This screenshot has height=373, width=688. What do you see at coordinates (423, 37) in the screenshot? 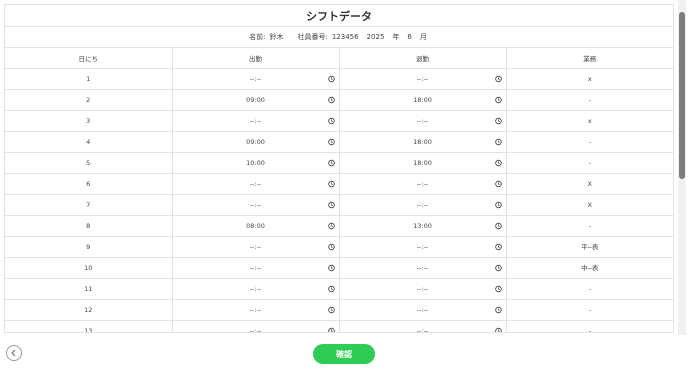
I see `month-label: 月` at bounding box center [423, 37].